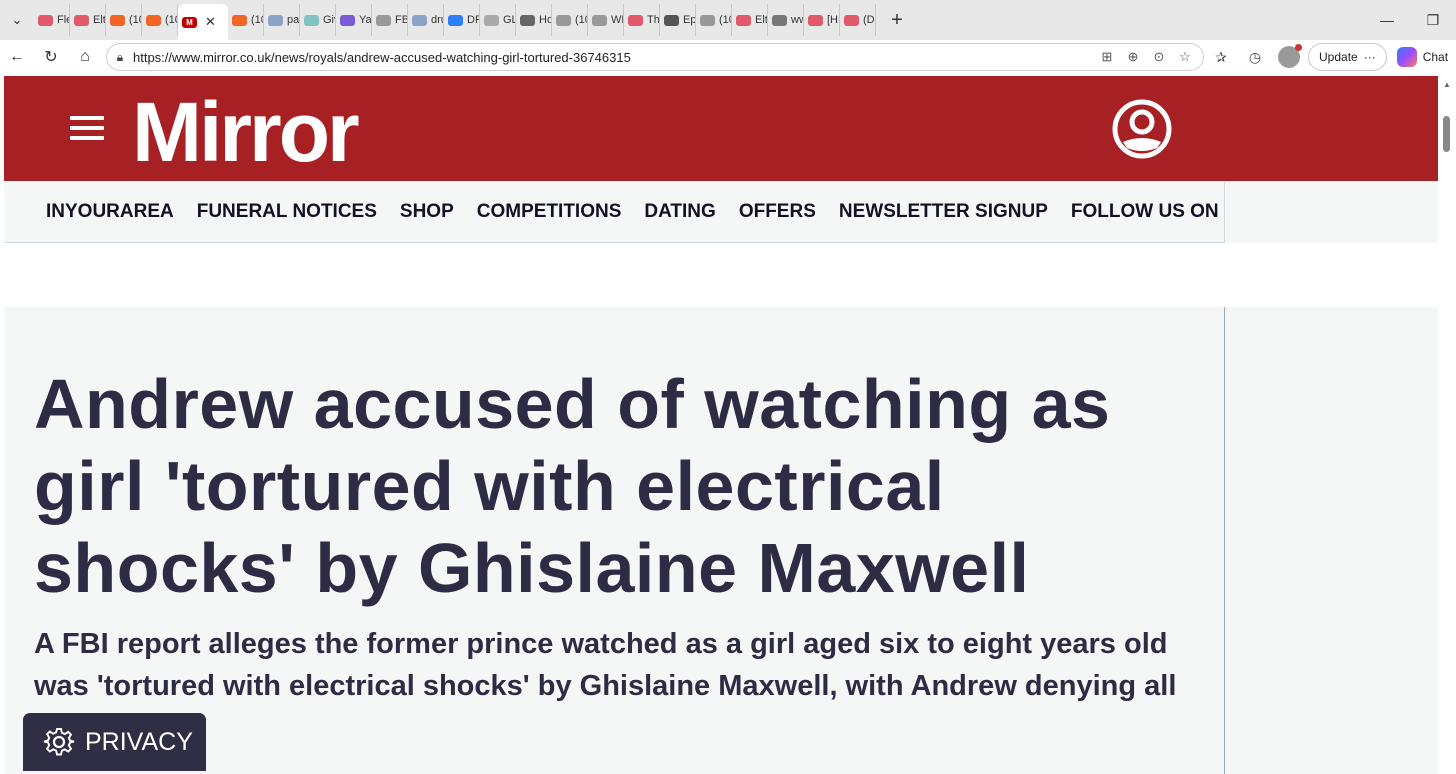  What do you see at coordinates (721, 128) in the screenshot?
I see `masthead: Mirror` at bounding box center [721, 128].